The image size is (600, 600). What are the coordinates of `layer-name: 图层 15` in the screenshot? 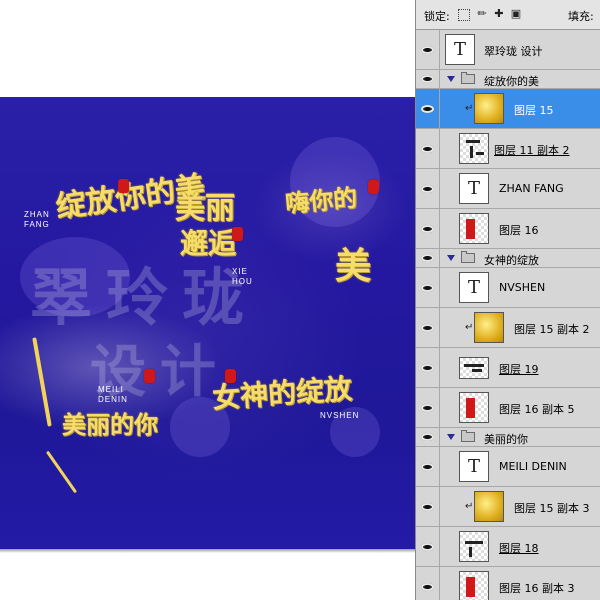 It's located at (534, 110).